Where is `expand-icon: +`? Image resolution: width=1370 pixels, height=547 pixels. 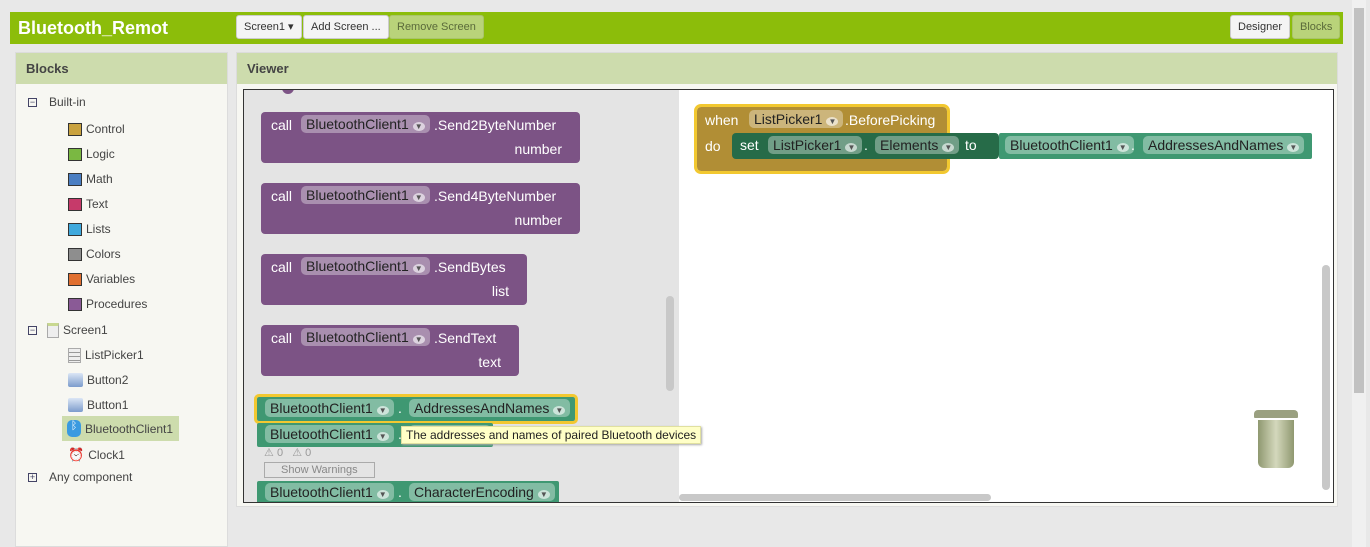
expand-icon: + is located at coordinates (32, 477).